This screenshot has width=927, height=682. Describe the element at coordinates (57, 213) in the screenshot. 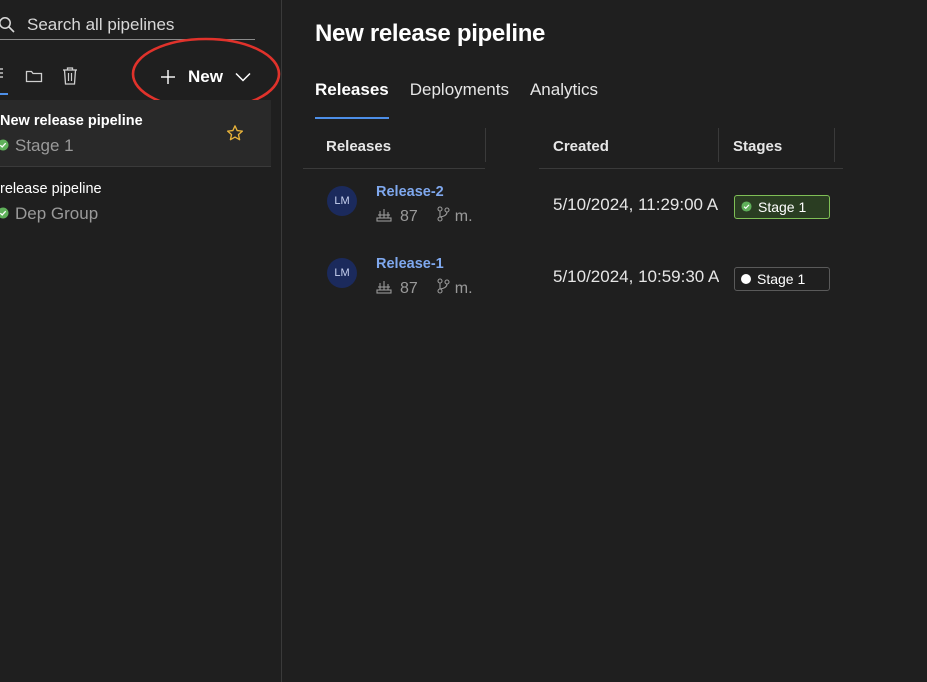

I see `pipeline-stage-label: Dep Group` at that location.